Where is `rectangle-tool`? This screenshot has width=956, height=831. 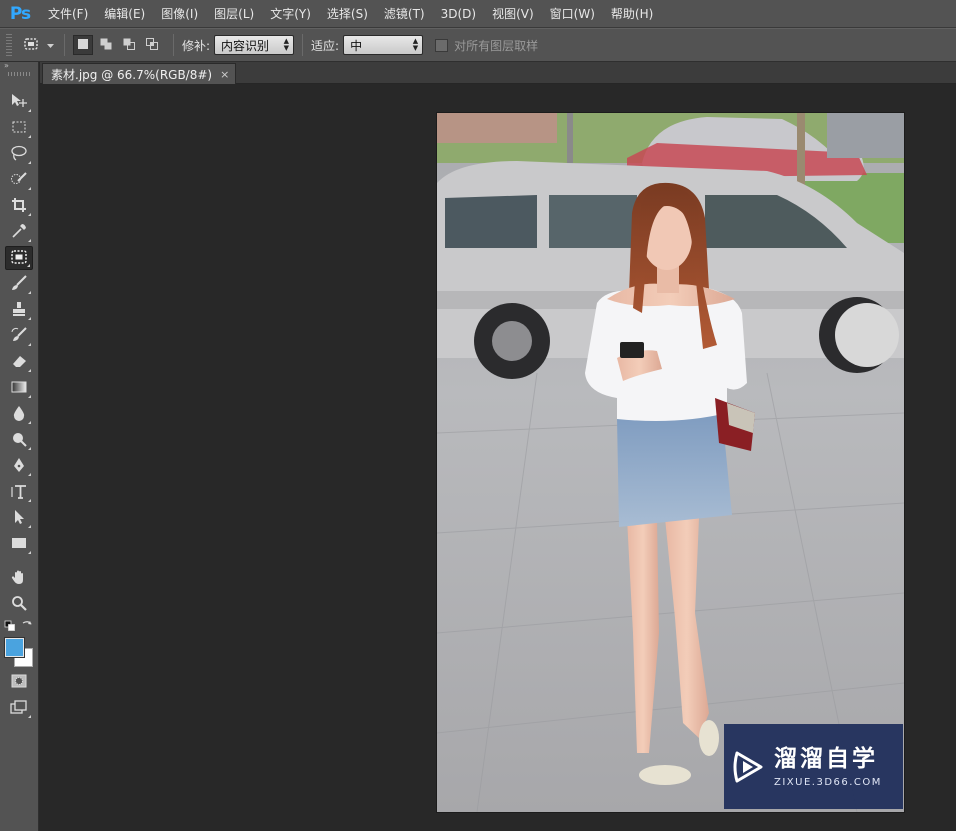
rectangle-tool is located at coordinates (19, 544).